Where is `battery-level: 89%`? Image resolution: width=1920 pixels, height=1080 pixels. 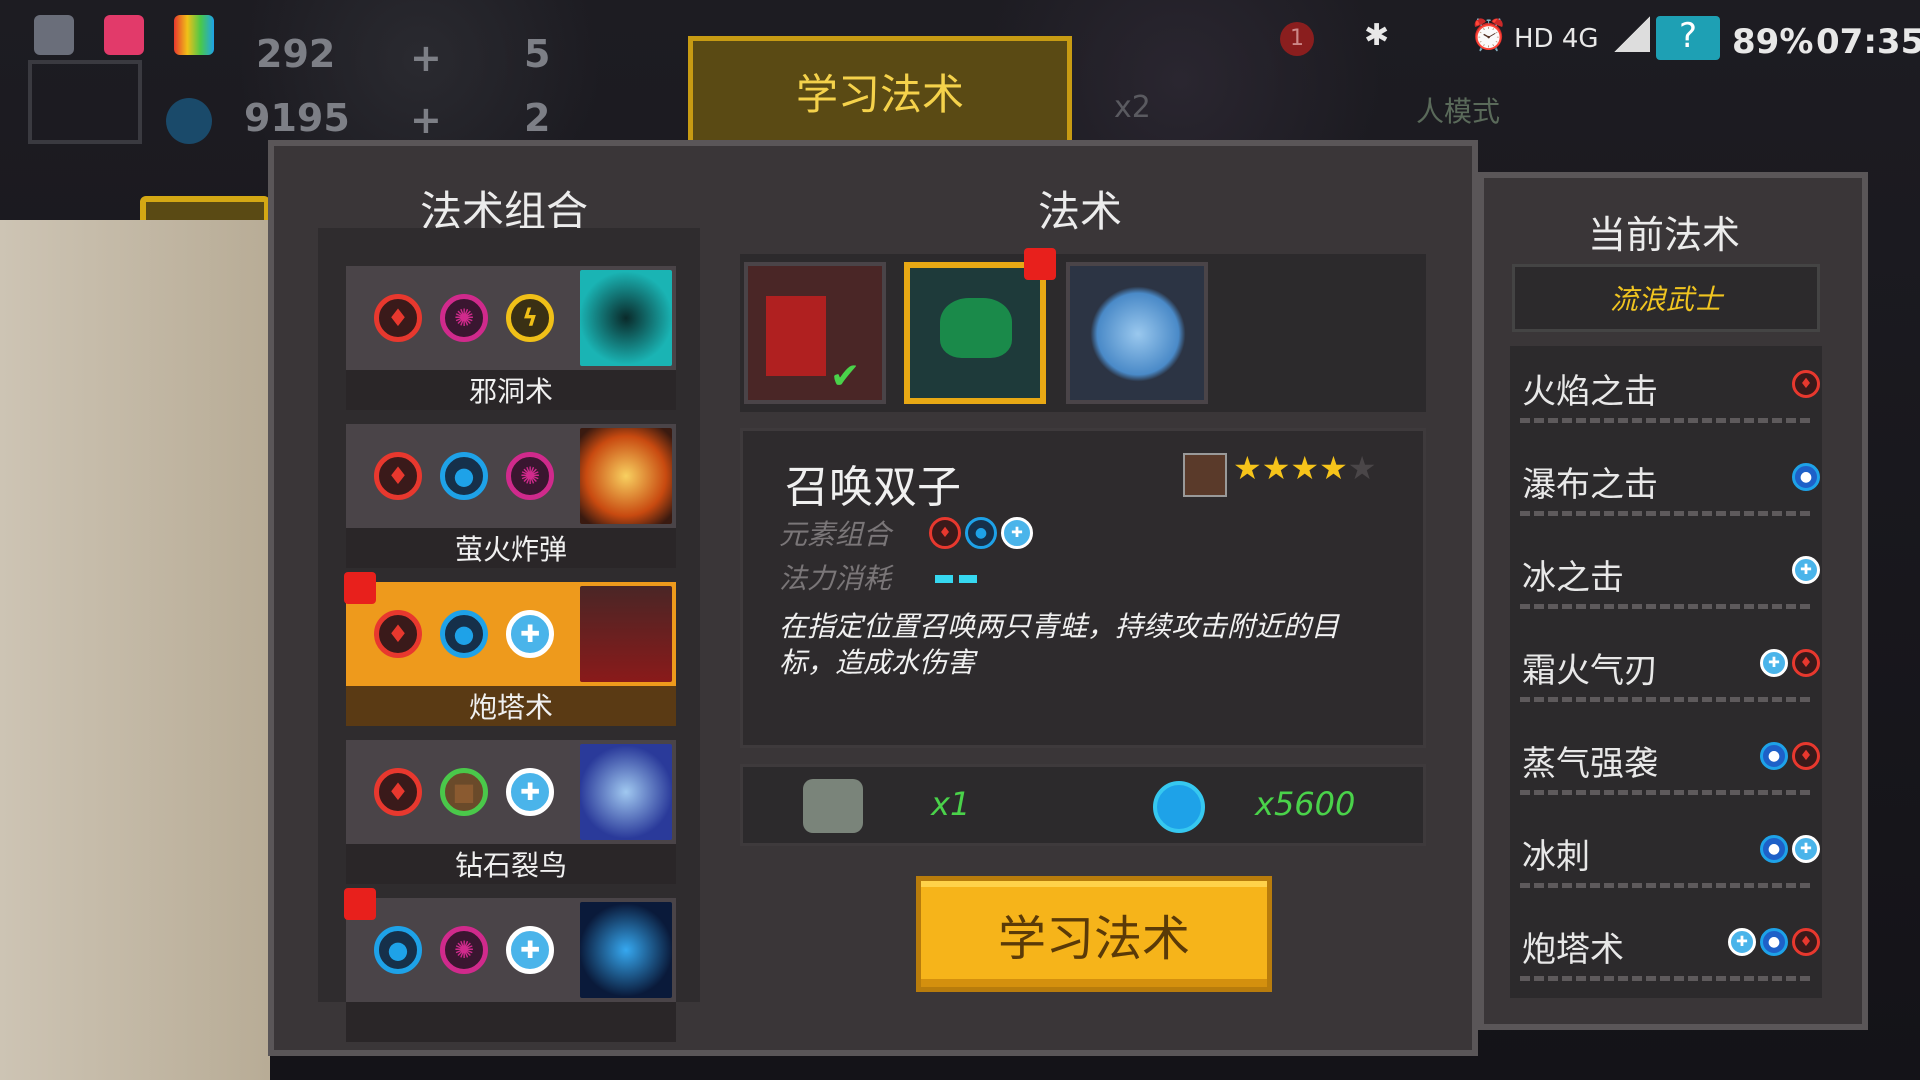 battery-level: 89% is located at coordinates (1773, 42).